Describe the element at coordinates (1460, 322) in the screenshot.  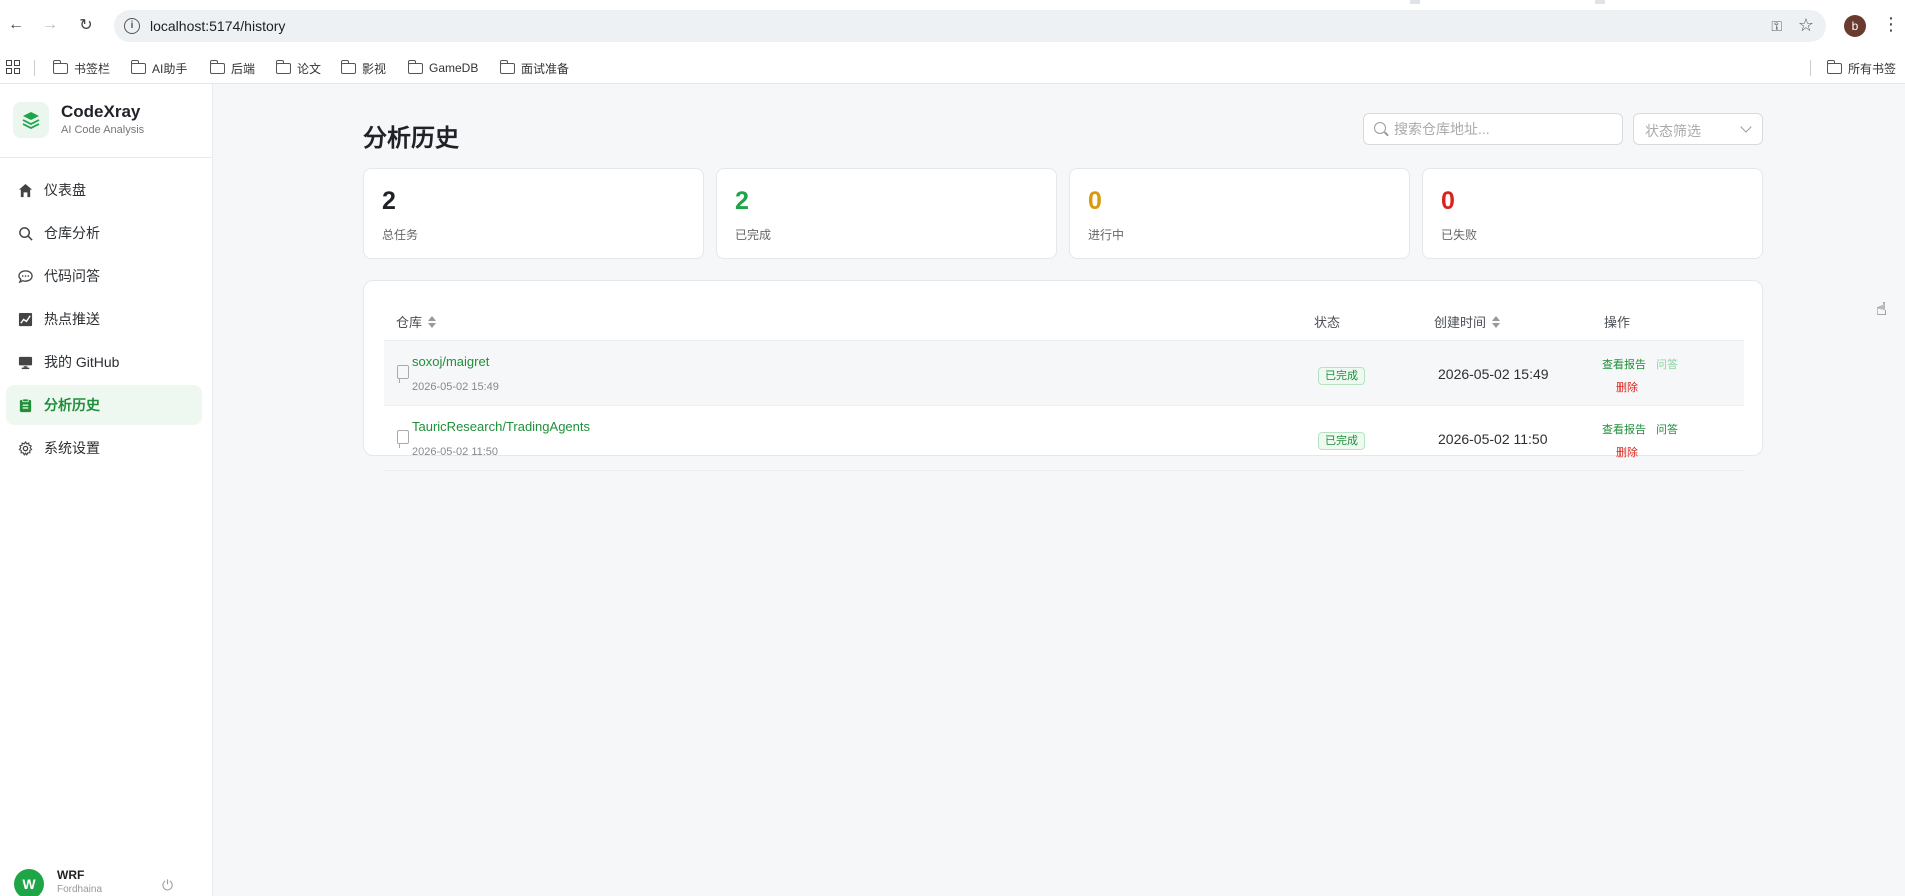
I see `column-header-label: 创建时间` at that location.